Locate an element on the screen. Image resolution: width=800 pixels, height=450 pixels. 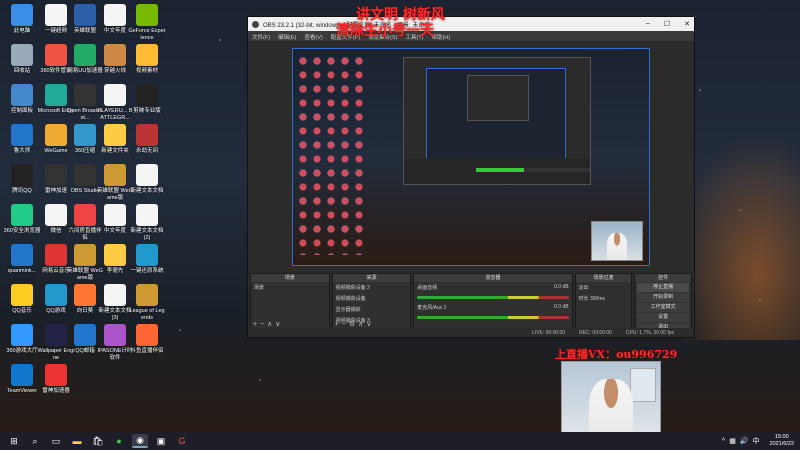
desktop-icon-label: 永劫无间 is located at coordinates (146, 151).